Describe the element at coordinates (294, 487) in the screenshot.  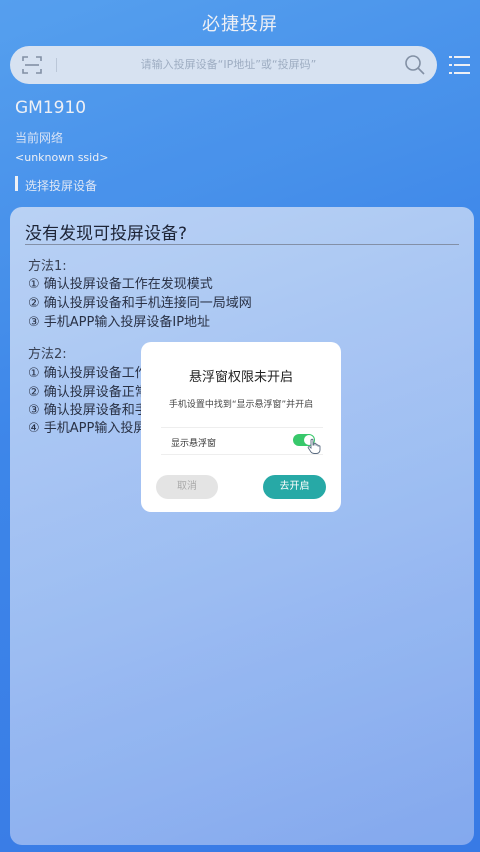
I see `go-enable-button: 去开启` at that location.